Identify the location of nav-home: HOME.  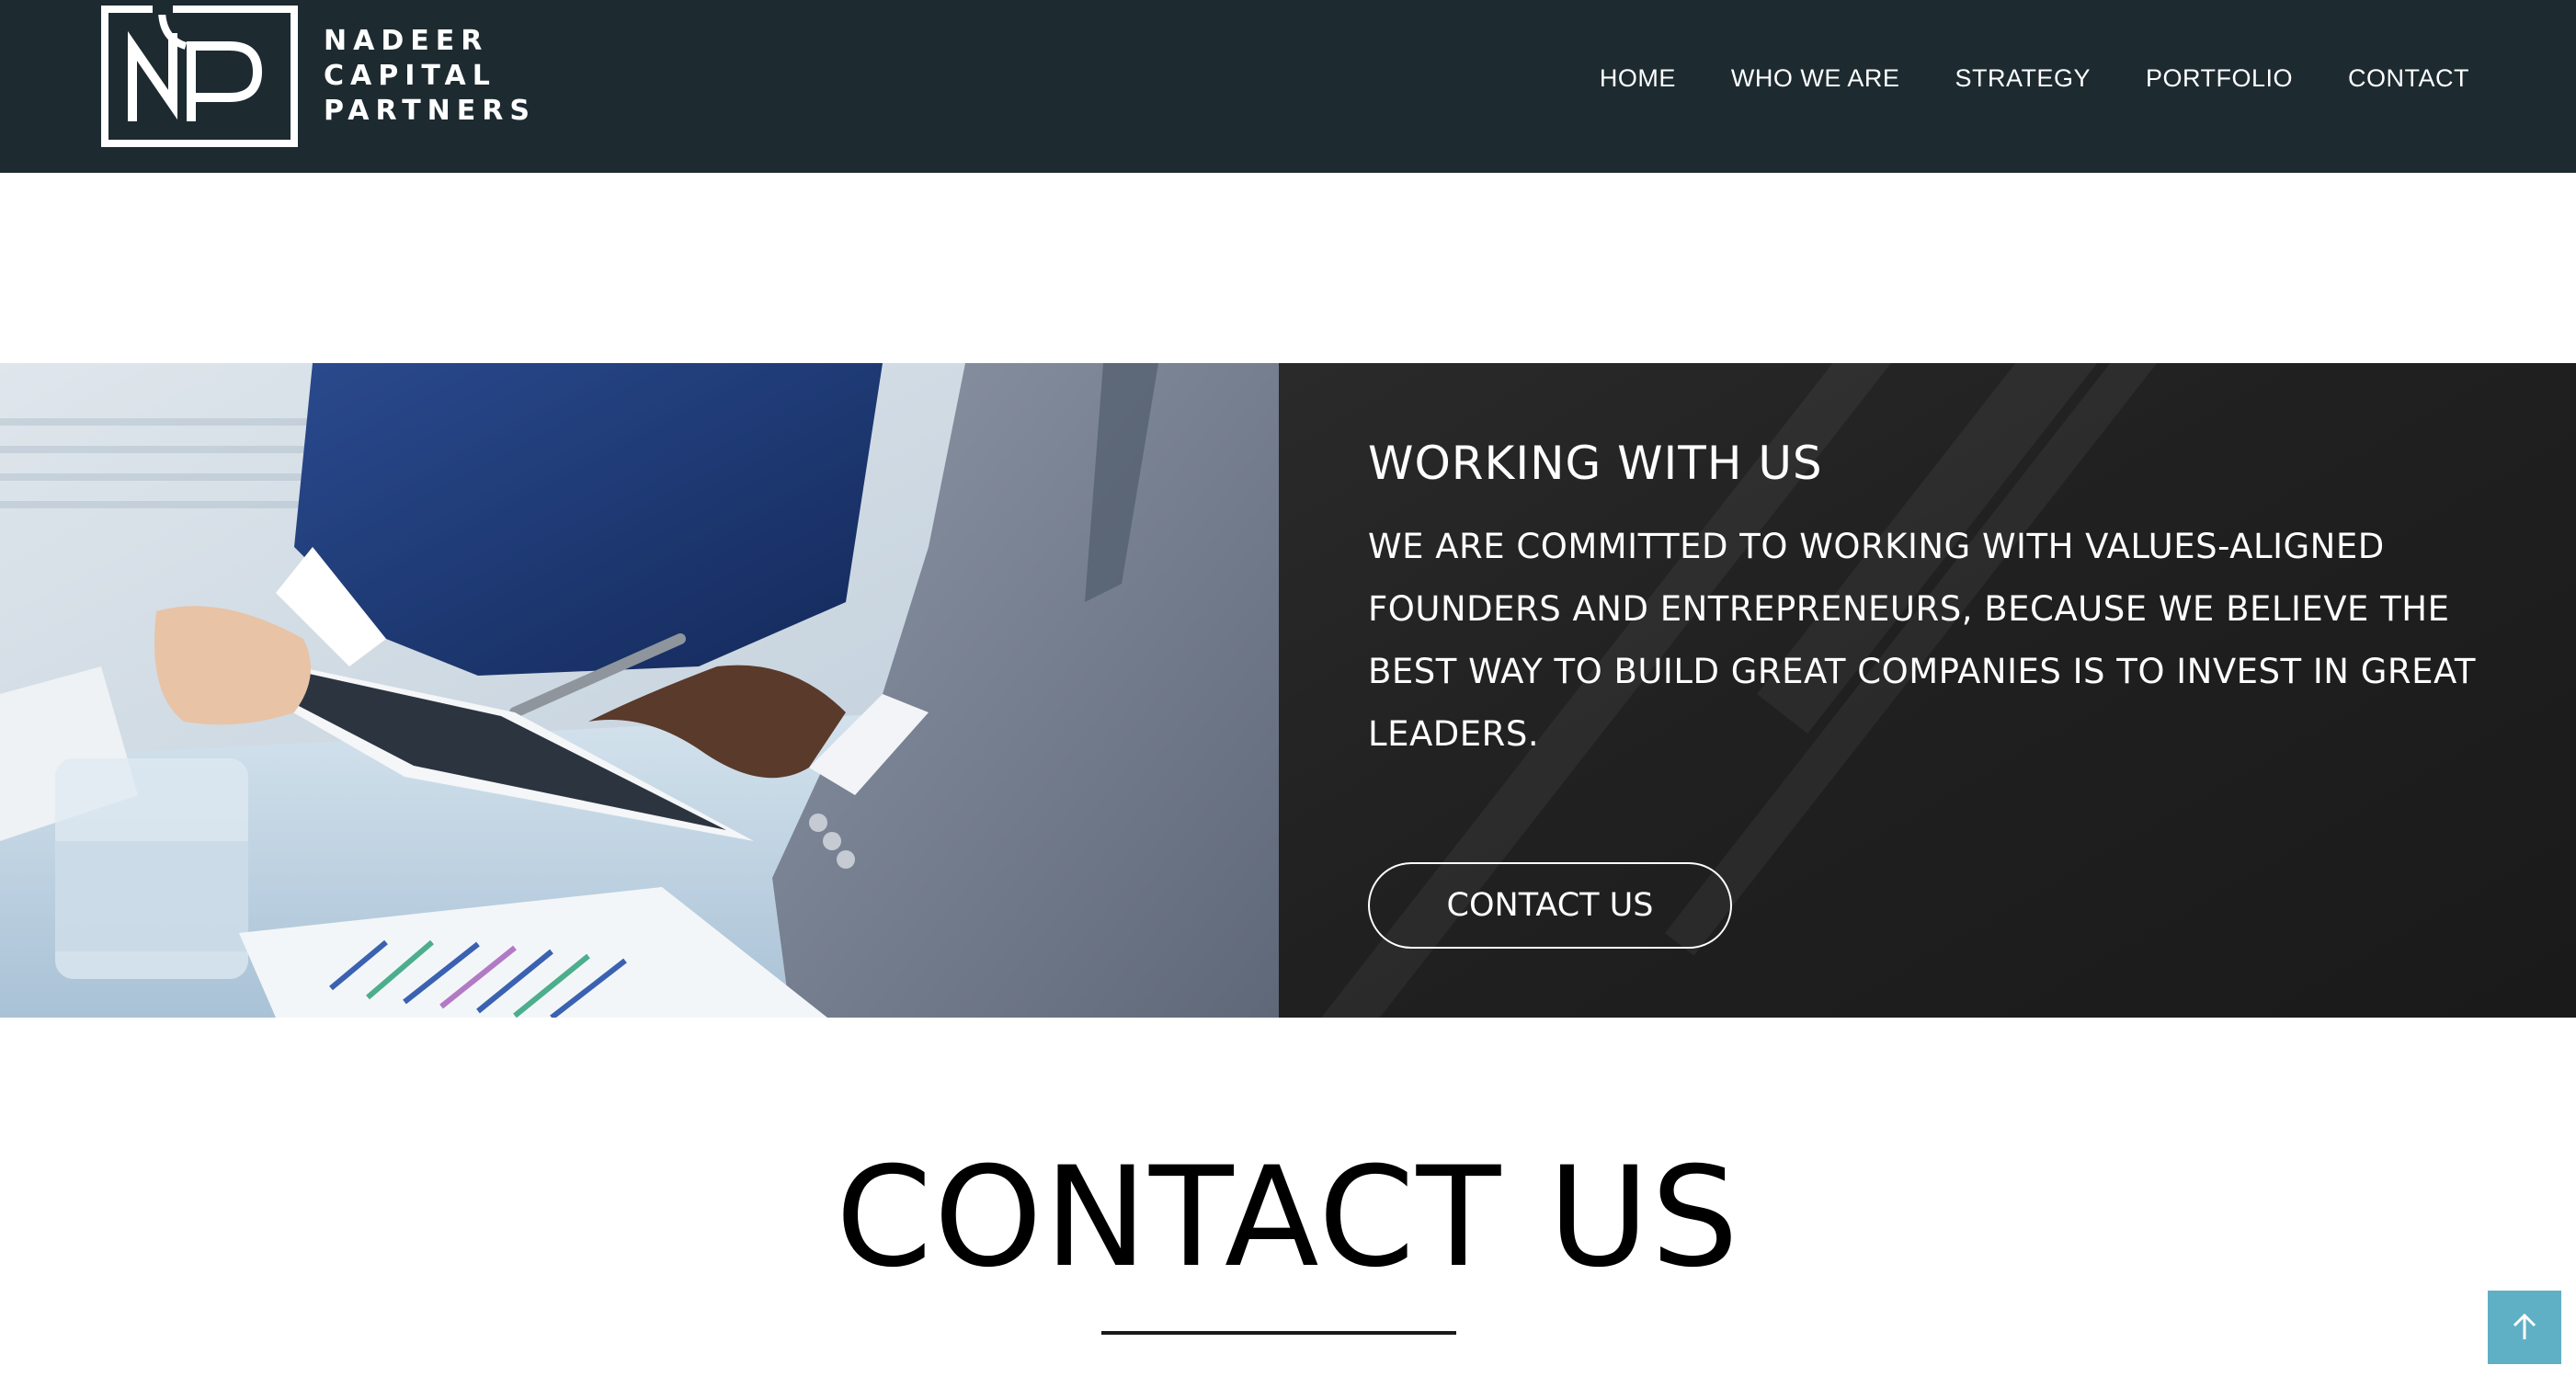
(1638, 78).